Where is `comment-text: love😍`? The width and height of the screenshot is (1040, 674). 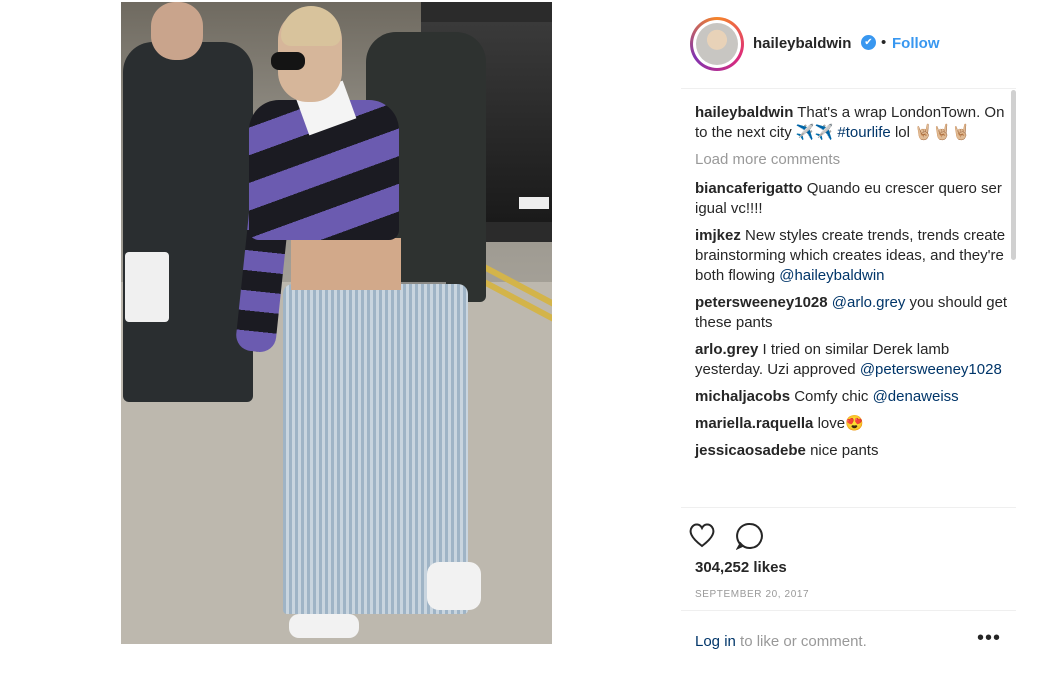
comment-text: love😍 is located at coordinates (840, 423).